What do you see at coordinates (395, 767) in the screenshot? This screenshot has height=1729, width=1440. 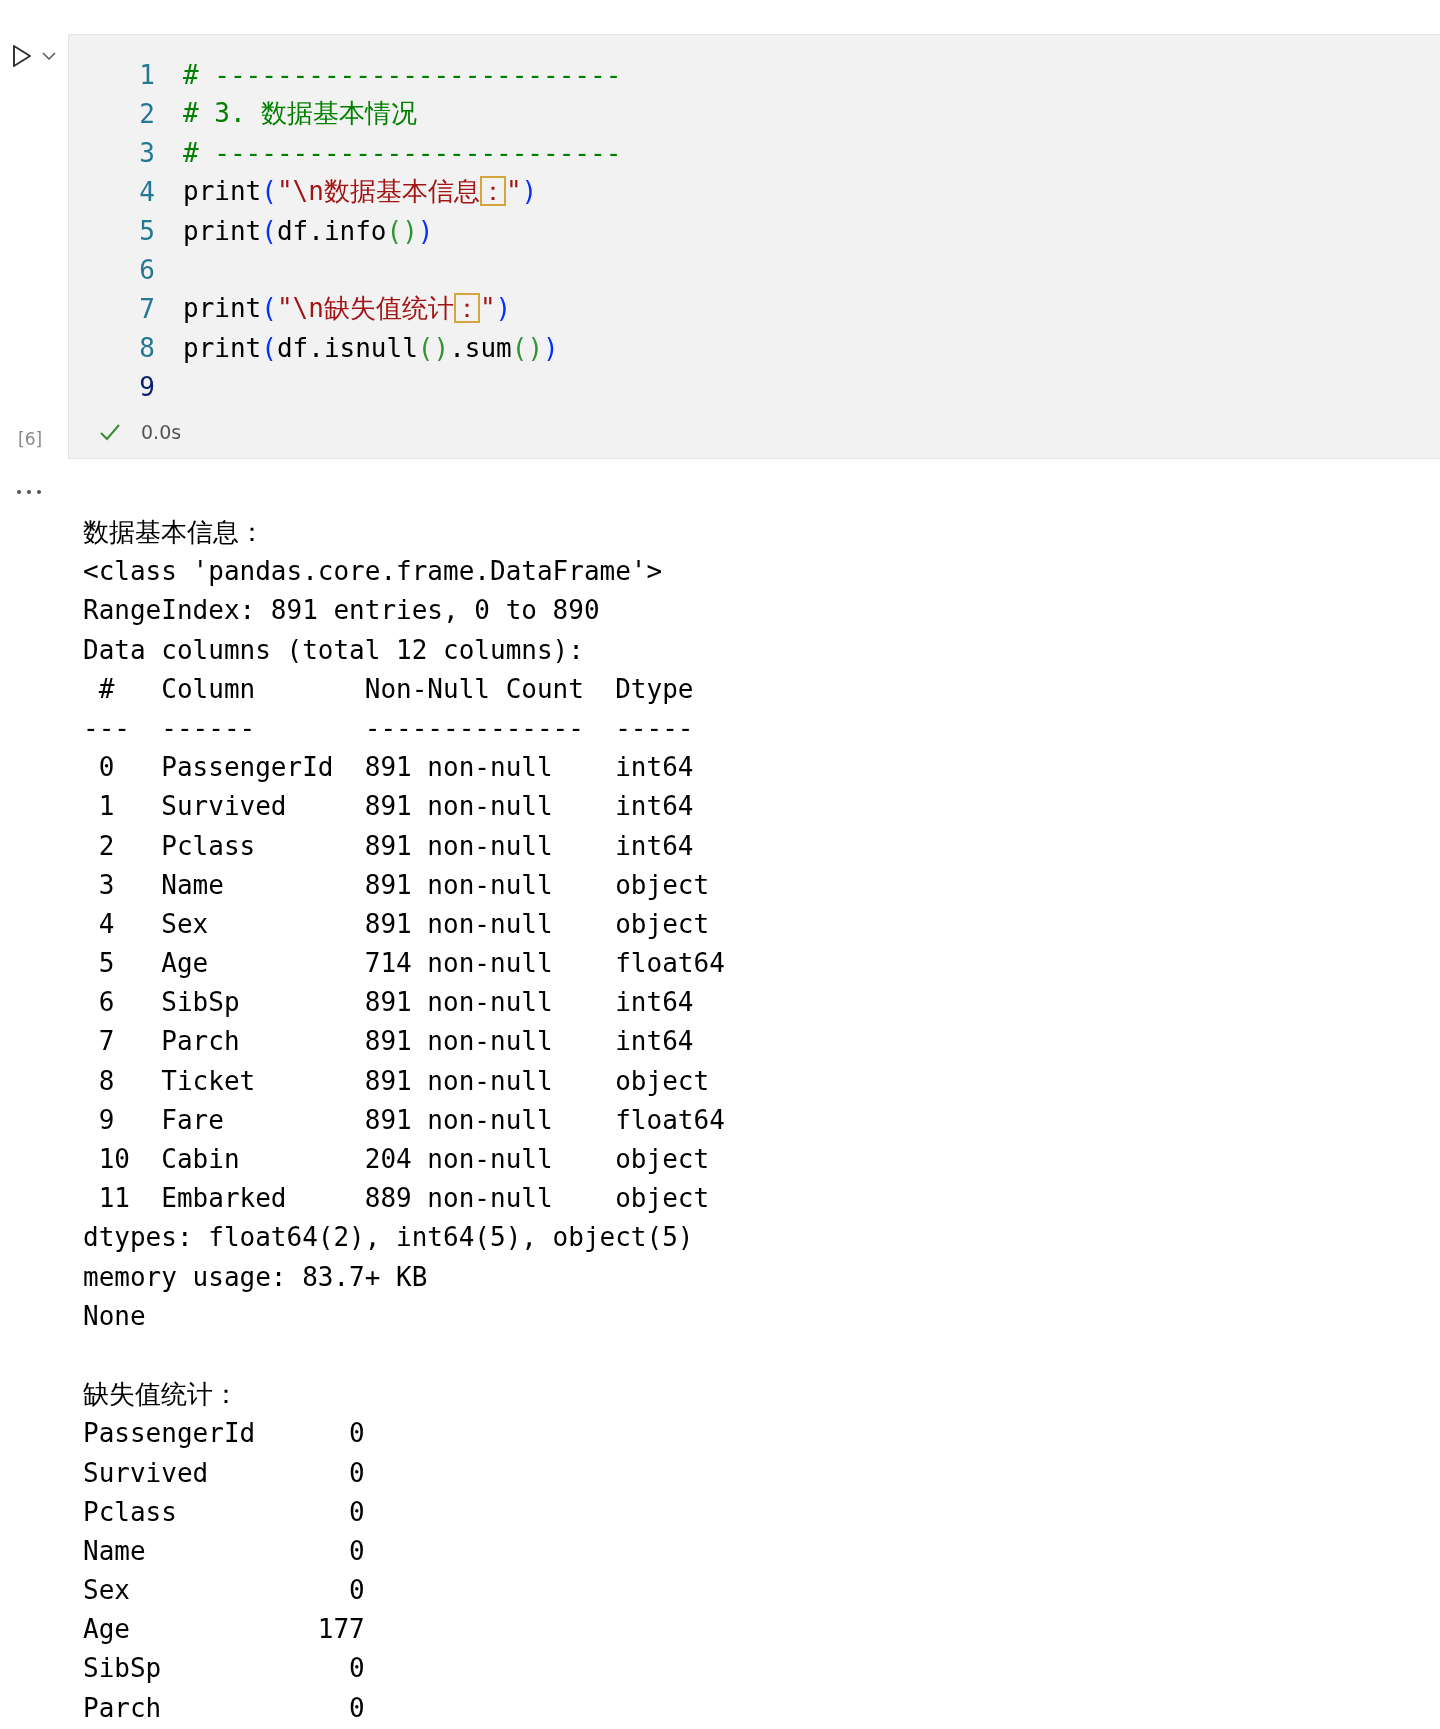 I see `output-text: 0 PassengerId 891 non-null int64` at bounding box center [395, 767].